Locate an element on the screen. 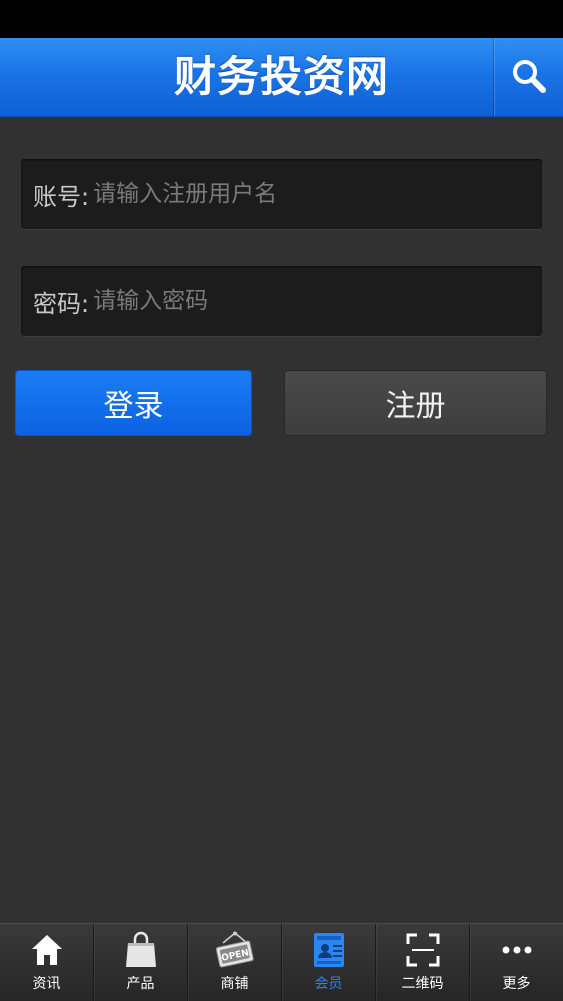  password-input is located at coordinates (315, 301).